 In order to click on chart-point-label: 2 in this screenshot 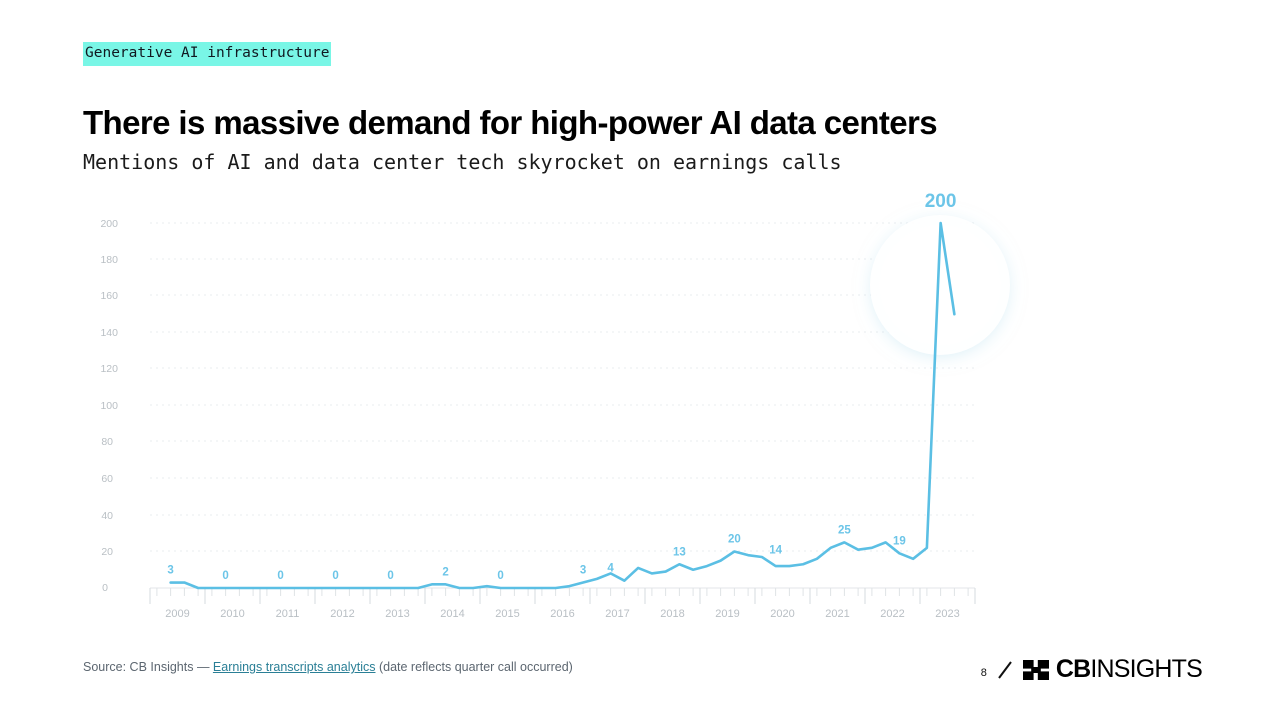, I will do `click(445, 572)`.